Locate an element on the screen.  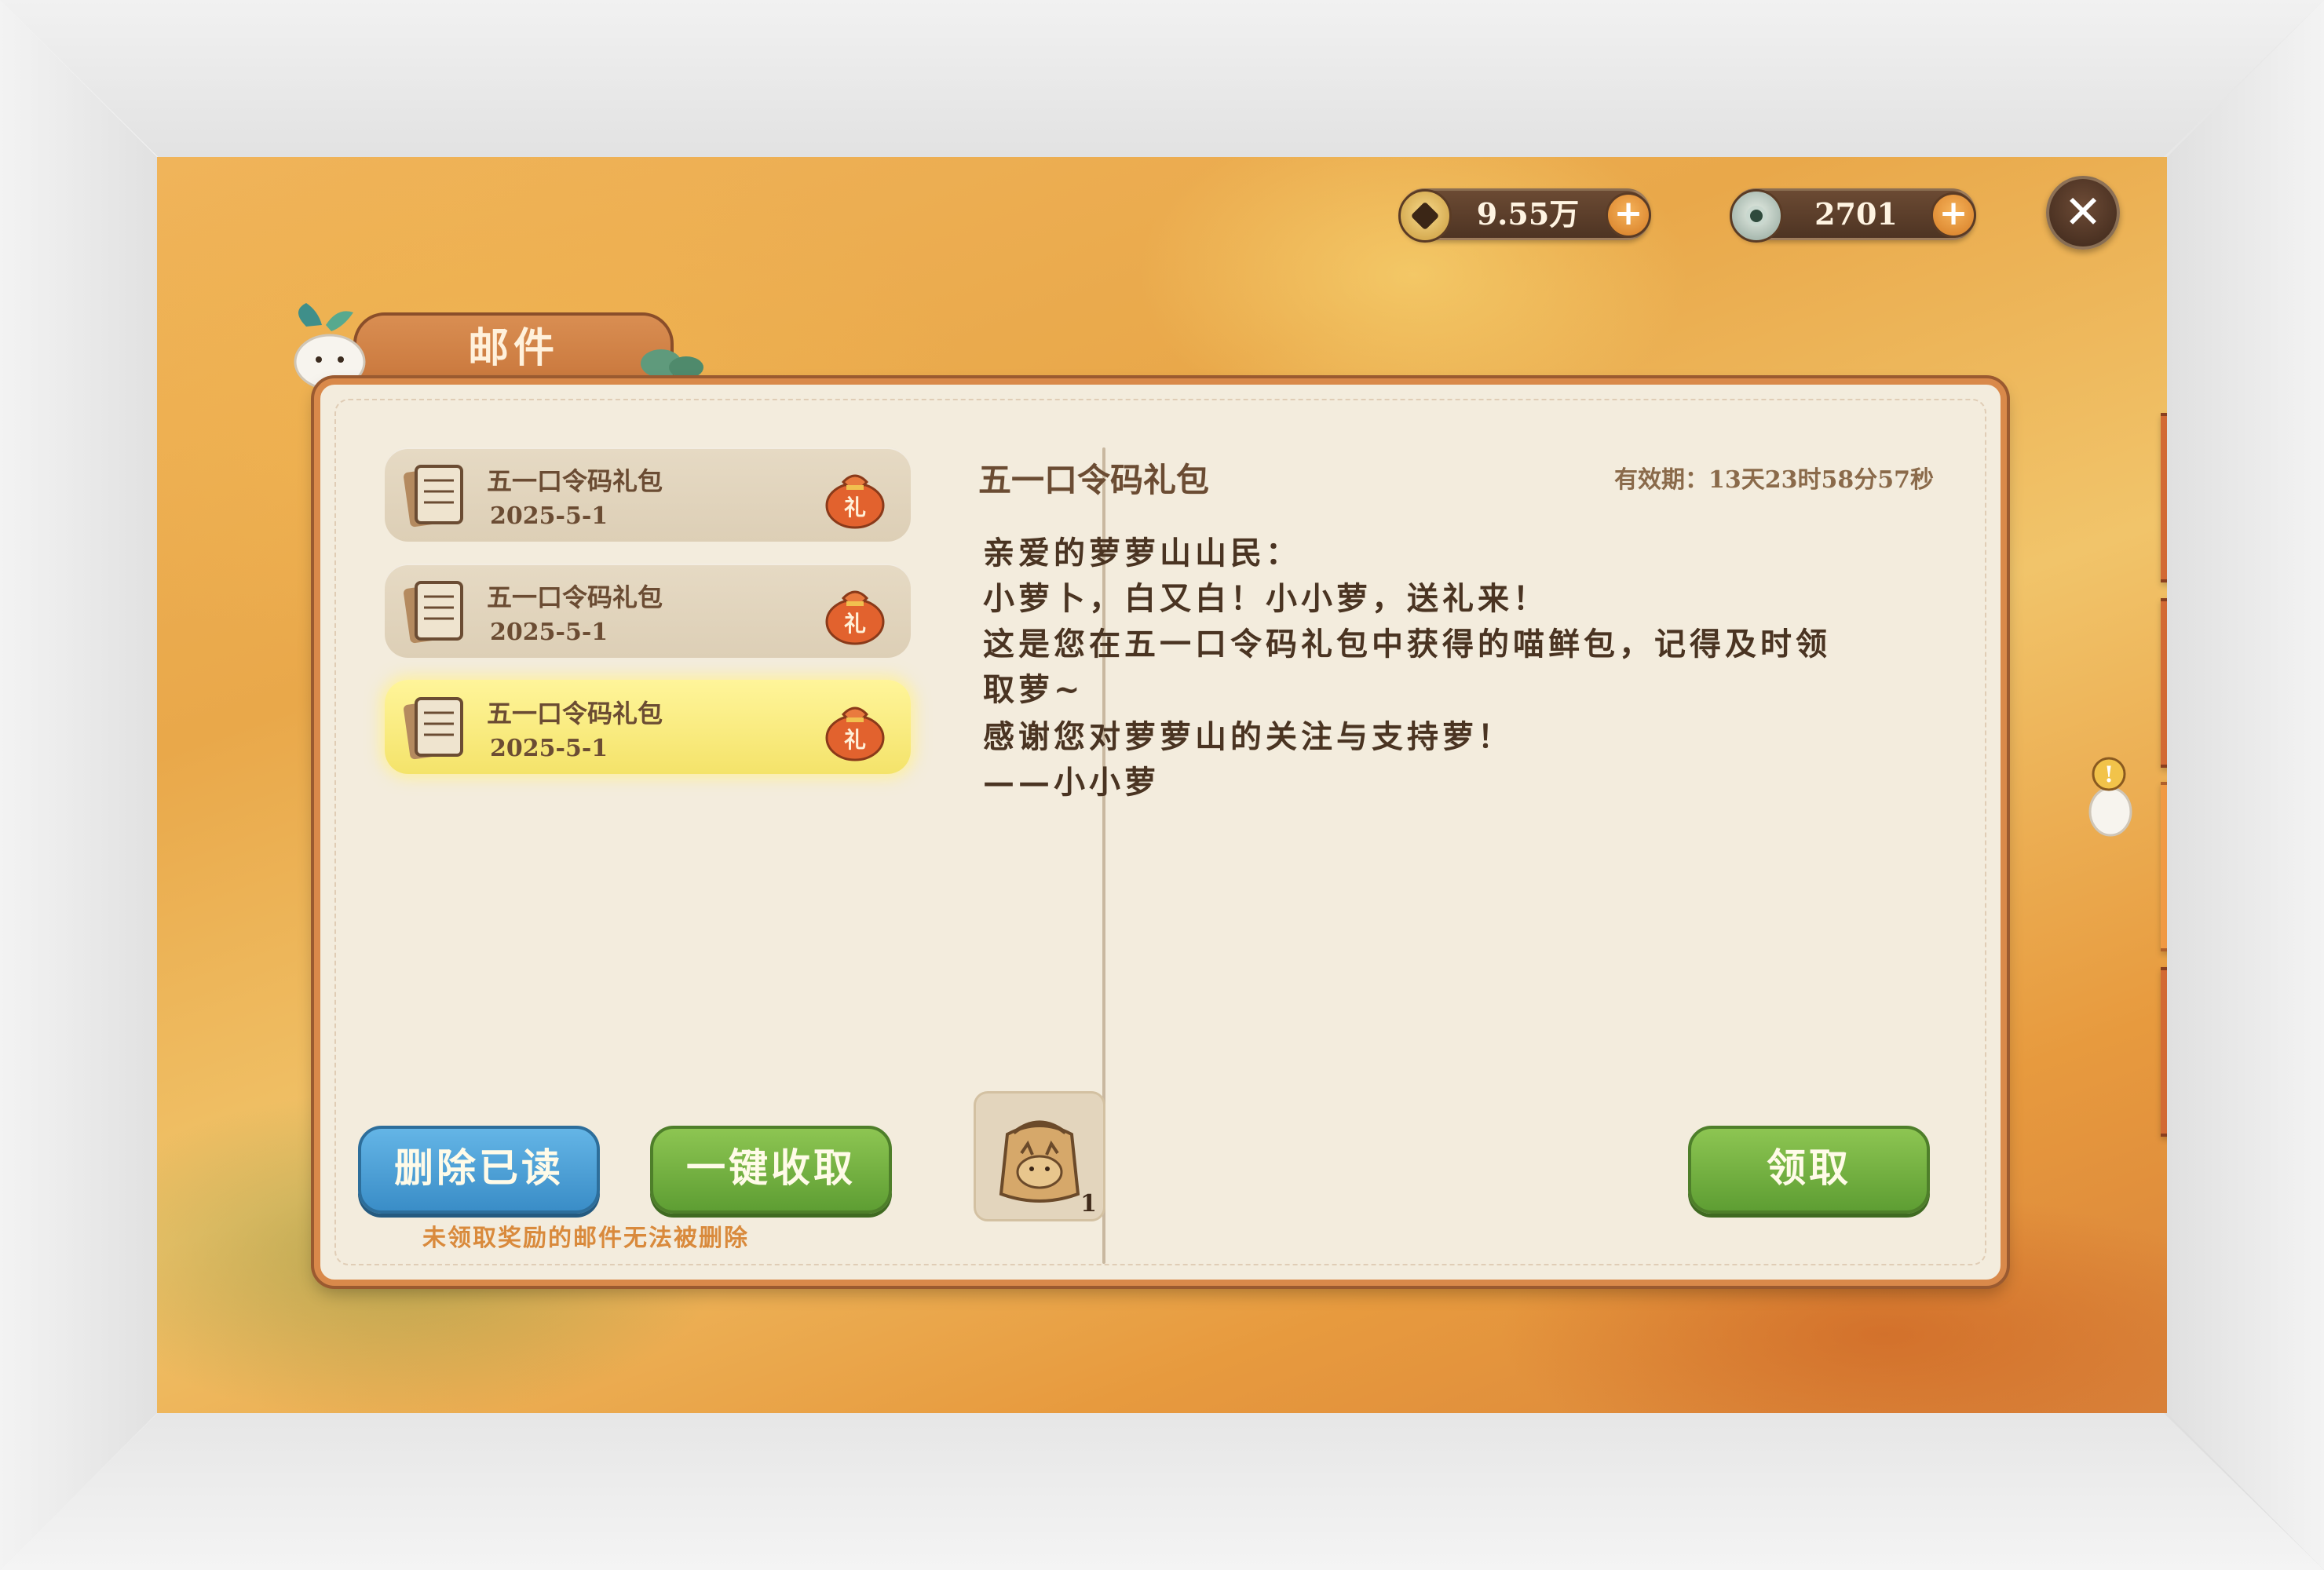
mail-expiry: 有效期：13天23时58分57秒 is located at coordinates (1774, 480).